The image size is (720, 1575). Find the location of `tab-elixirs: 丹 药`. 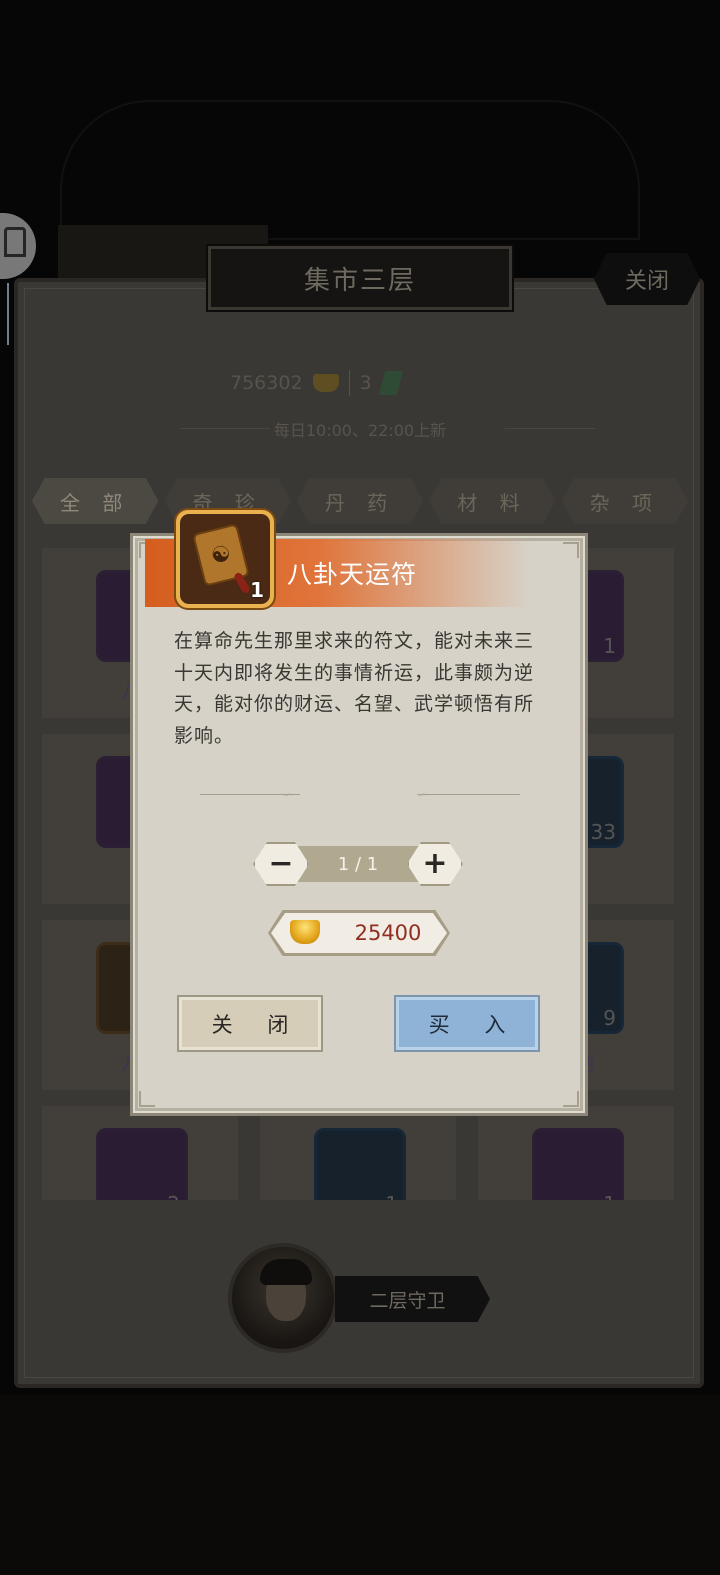

tab-elixirs: 丹 药 is located at coordinates (360, 501).